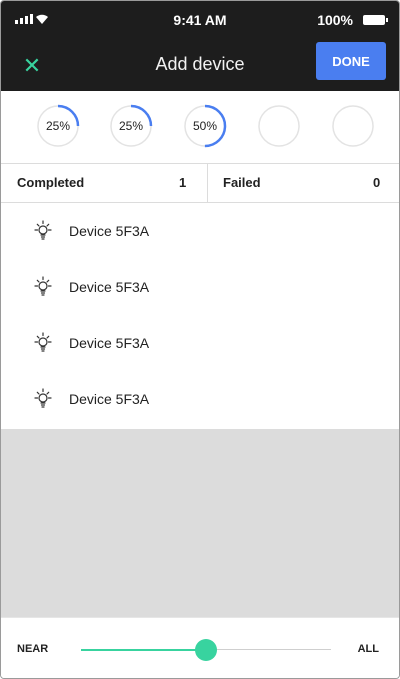  I want to click on done-button: DONE, so click(351, 61).